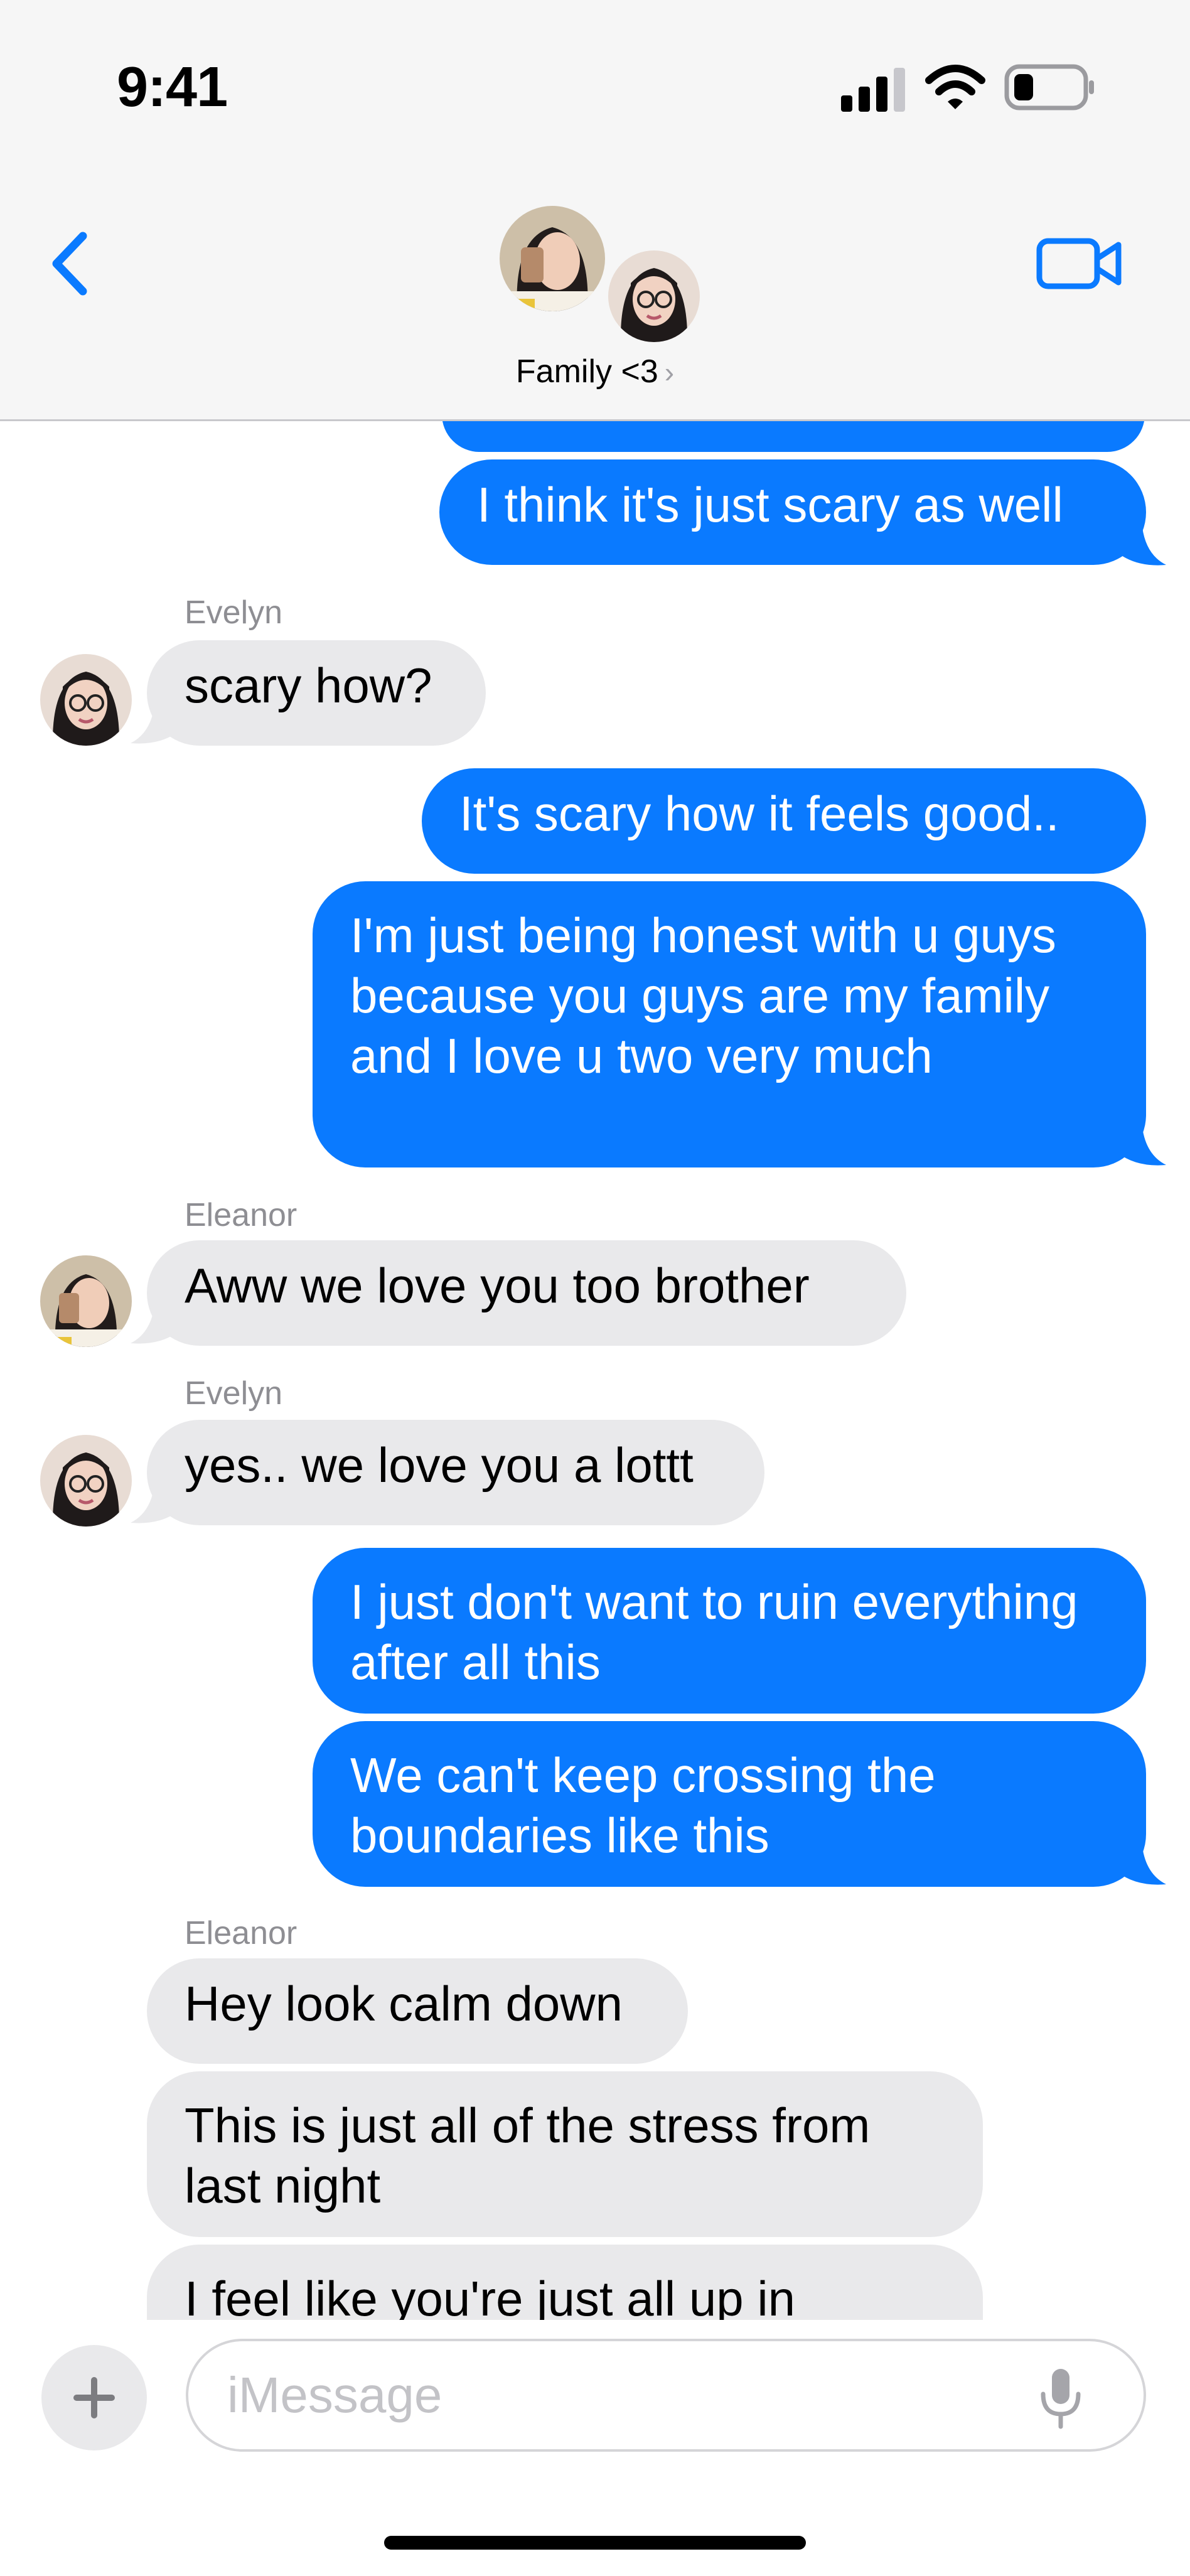  I want to click on incoming-message: Hey look calm down, so click(418, 2011).